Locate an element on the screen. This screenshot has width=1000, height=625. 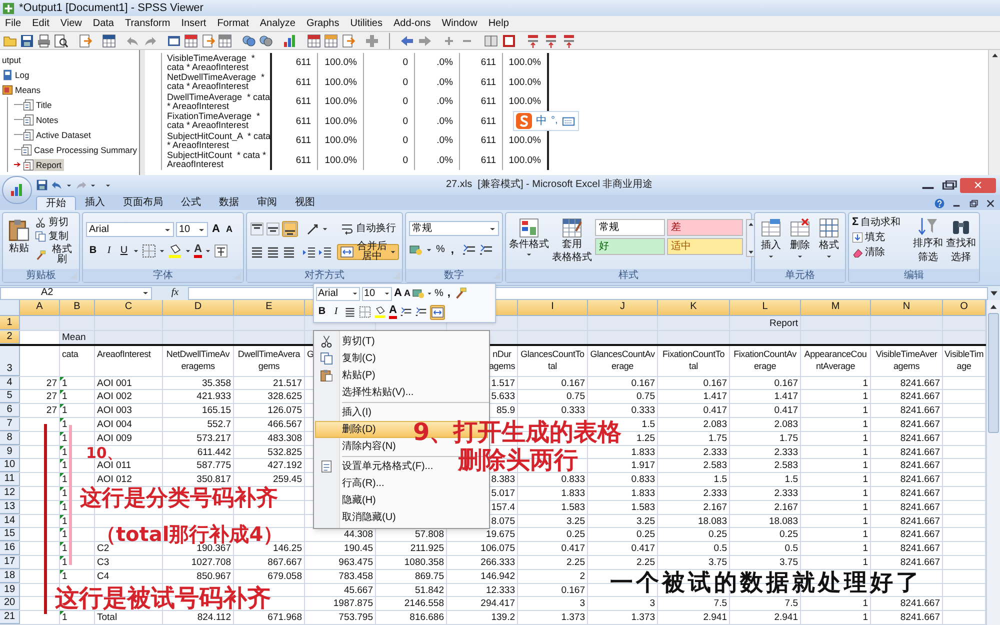
ribbon-tab: 页面布局 is located at coordinates (143, 203).